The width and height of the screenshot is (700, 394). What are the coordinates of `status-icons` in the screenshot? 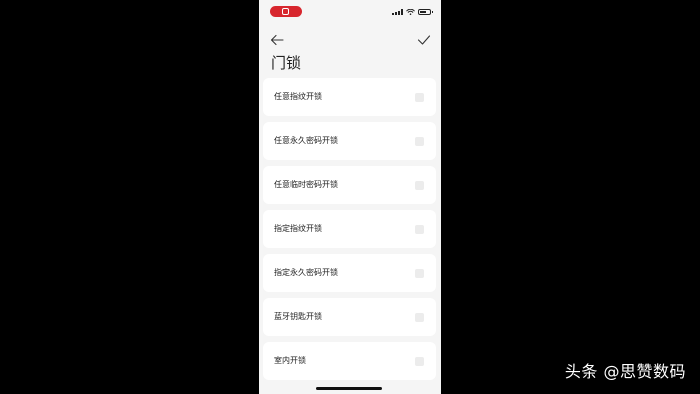 It's located at (412, 12).